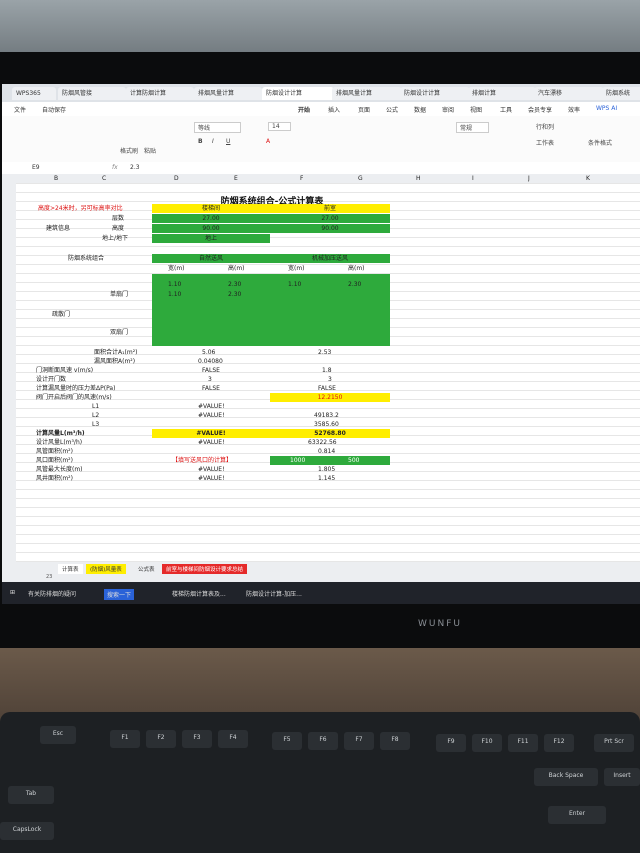  I want to click on col-header: E, so click(236, 178).